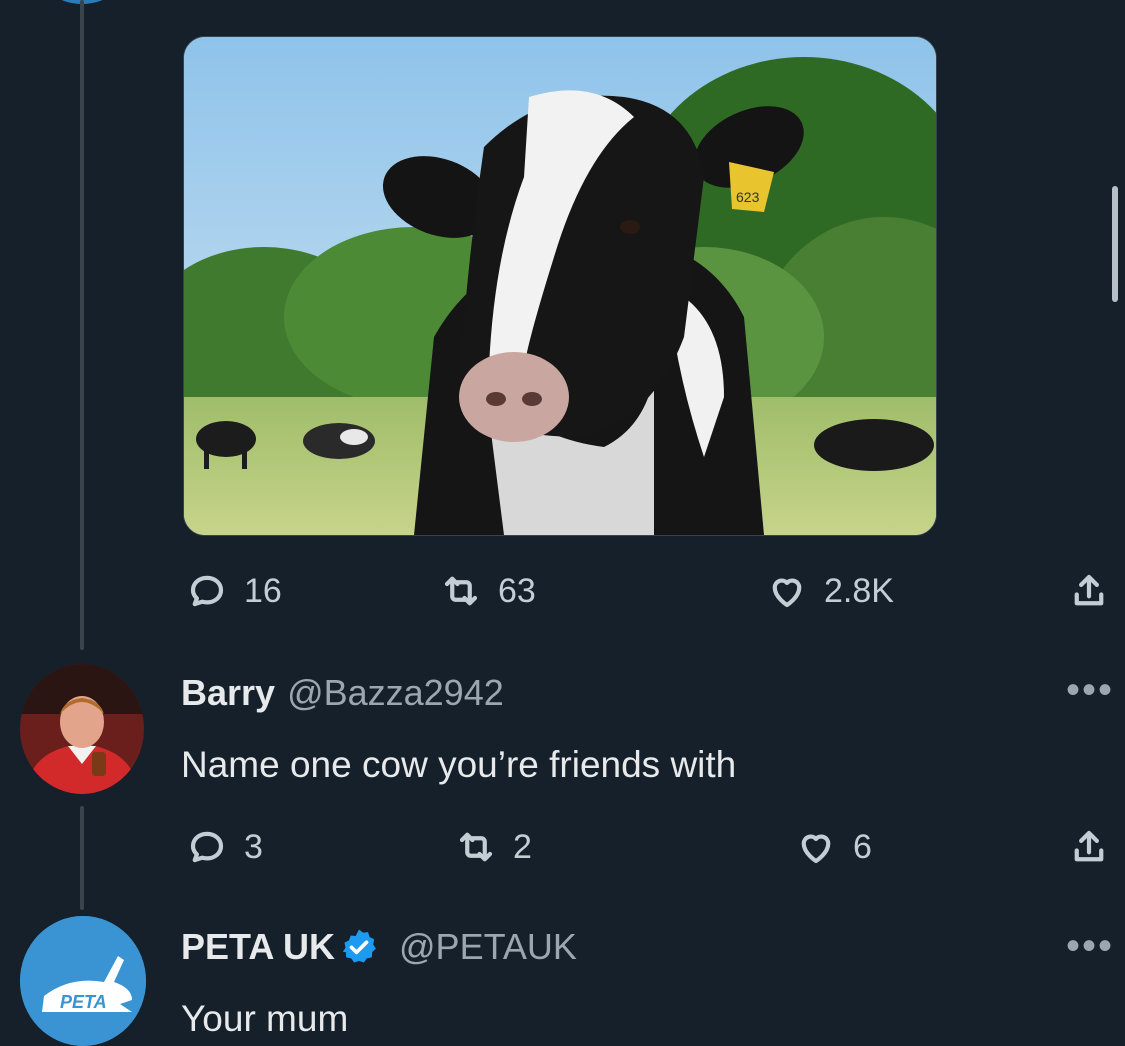  What do you see at coordinates (258, 947) in the screenshot?
I see `display-name: PETA UK` at bounding box center [258, 947].